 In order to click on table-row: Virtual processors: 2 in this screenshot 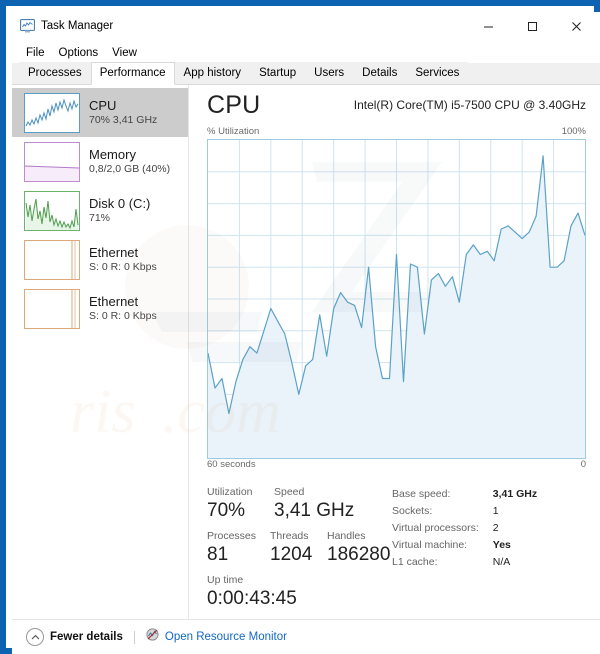, I will do `click(464, 529)`.